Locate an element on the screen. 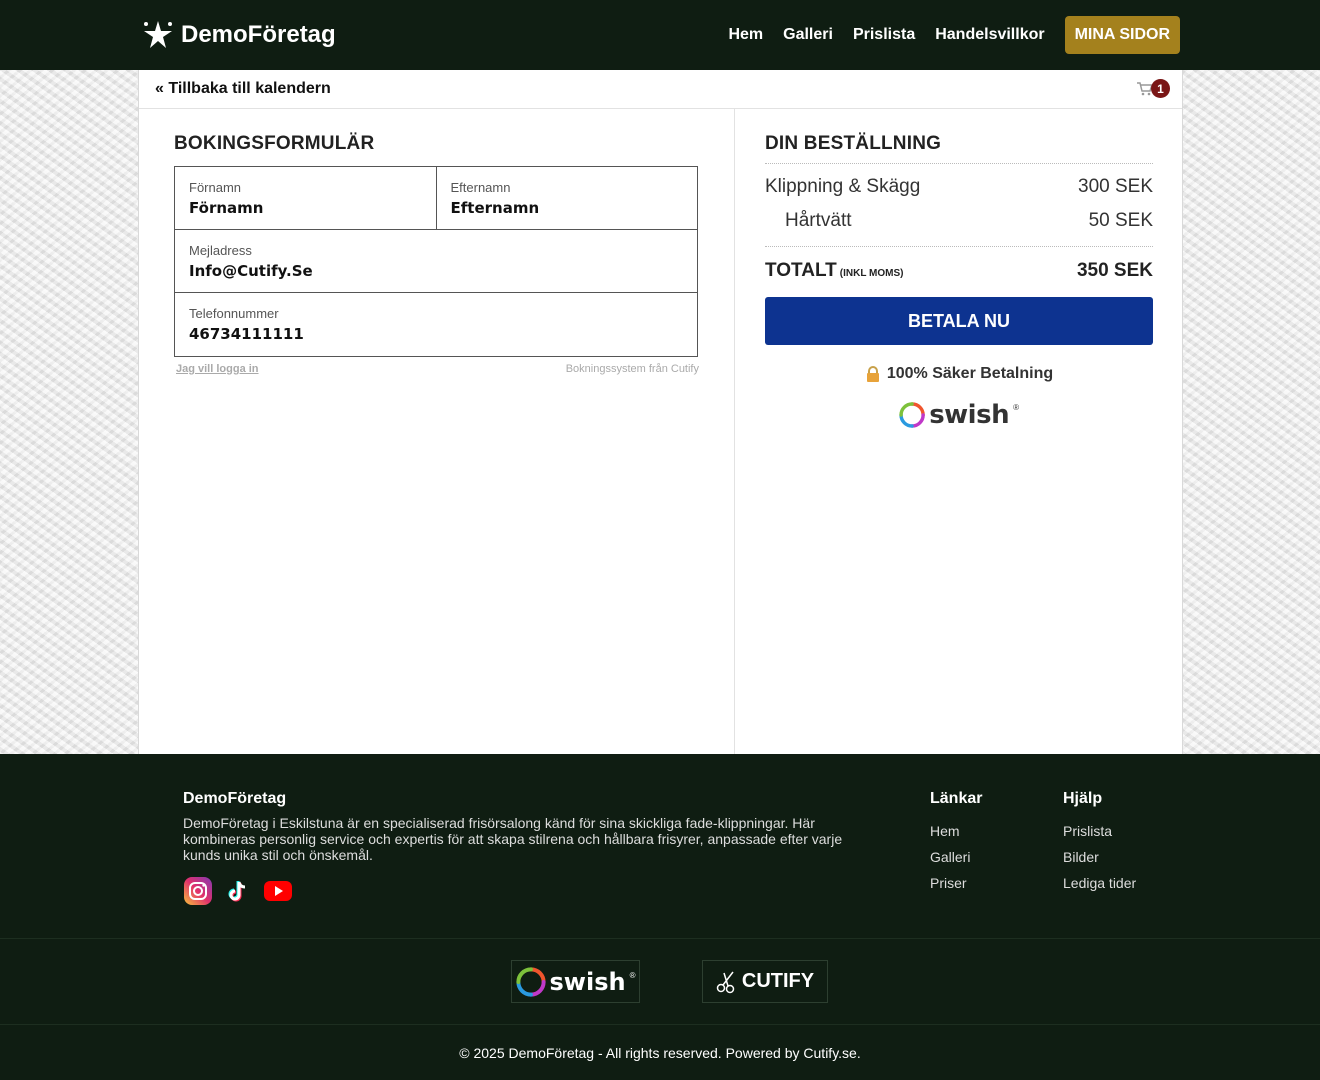  footer-link-galleri: Galleri is located at coordinates (956, 857).